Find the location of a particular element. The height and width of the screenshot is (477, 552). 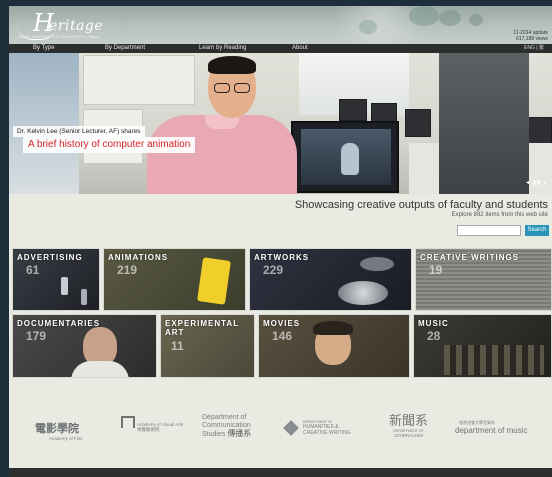

logo-department-of-music: 香港浸會大學音樂系 department of music is located at coordinates (491, 427).